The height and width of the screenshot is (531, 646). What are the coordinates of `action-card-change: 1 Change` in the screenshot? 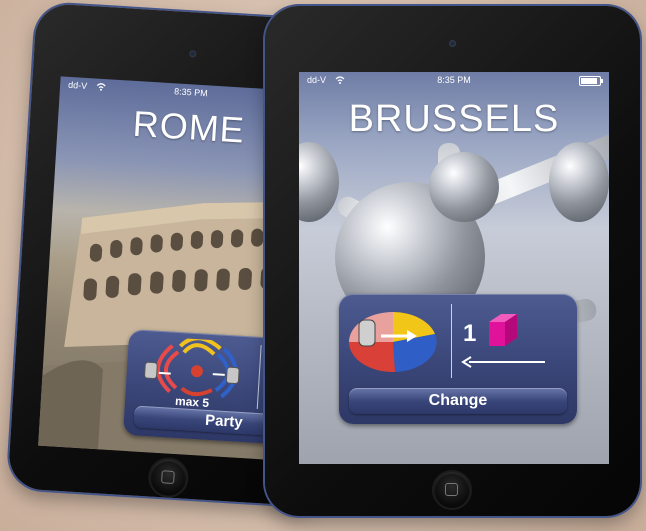 It's located at (458, 359).